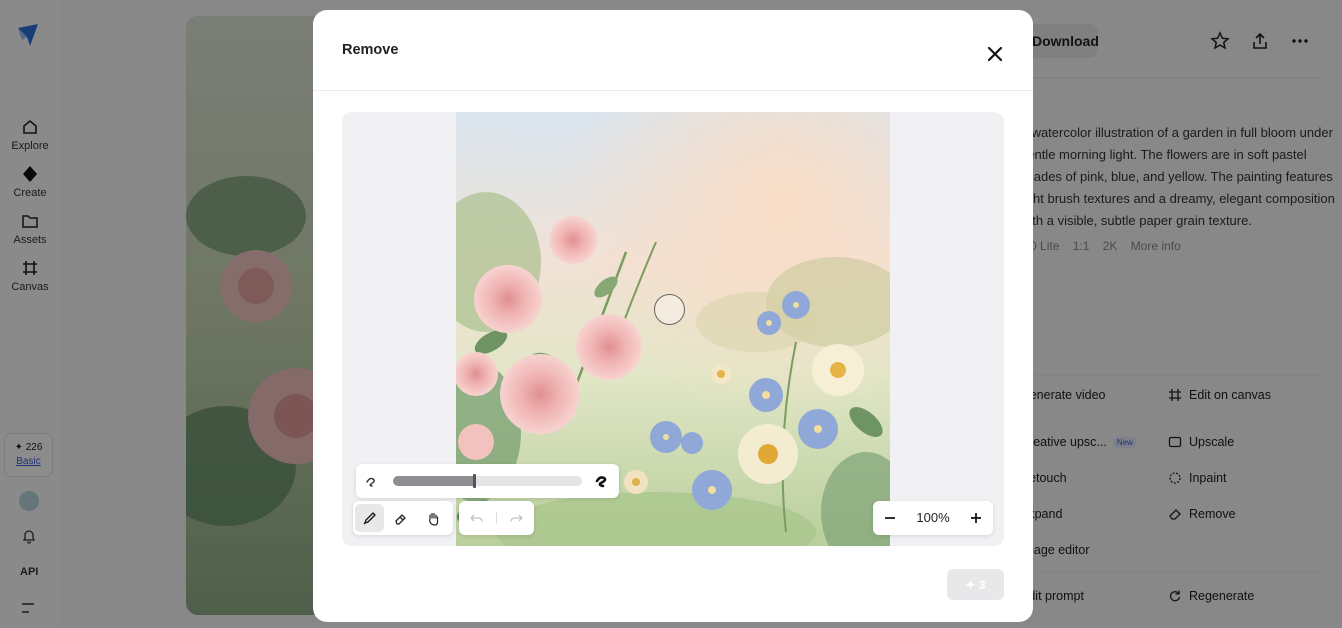  I want to click on brush-size-panel, so click(487, 481).